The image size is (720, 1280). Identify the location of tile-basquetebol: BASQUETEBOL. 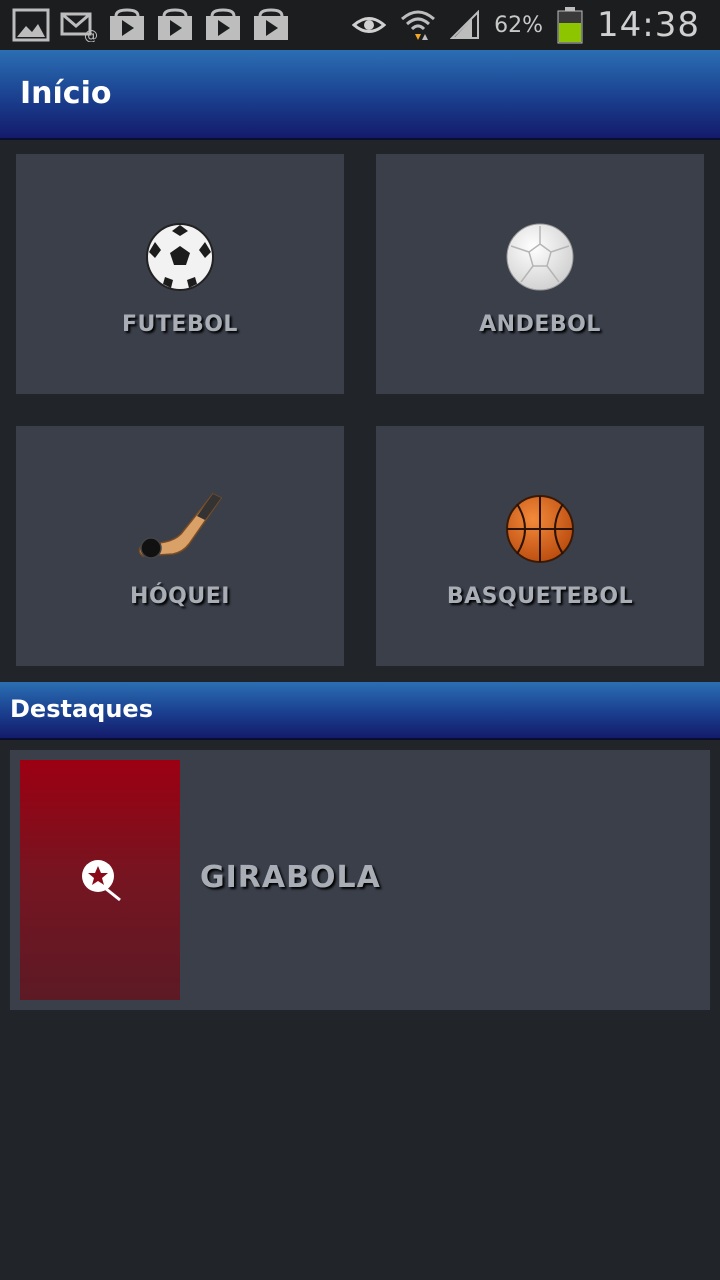
(540, 546).